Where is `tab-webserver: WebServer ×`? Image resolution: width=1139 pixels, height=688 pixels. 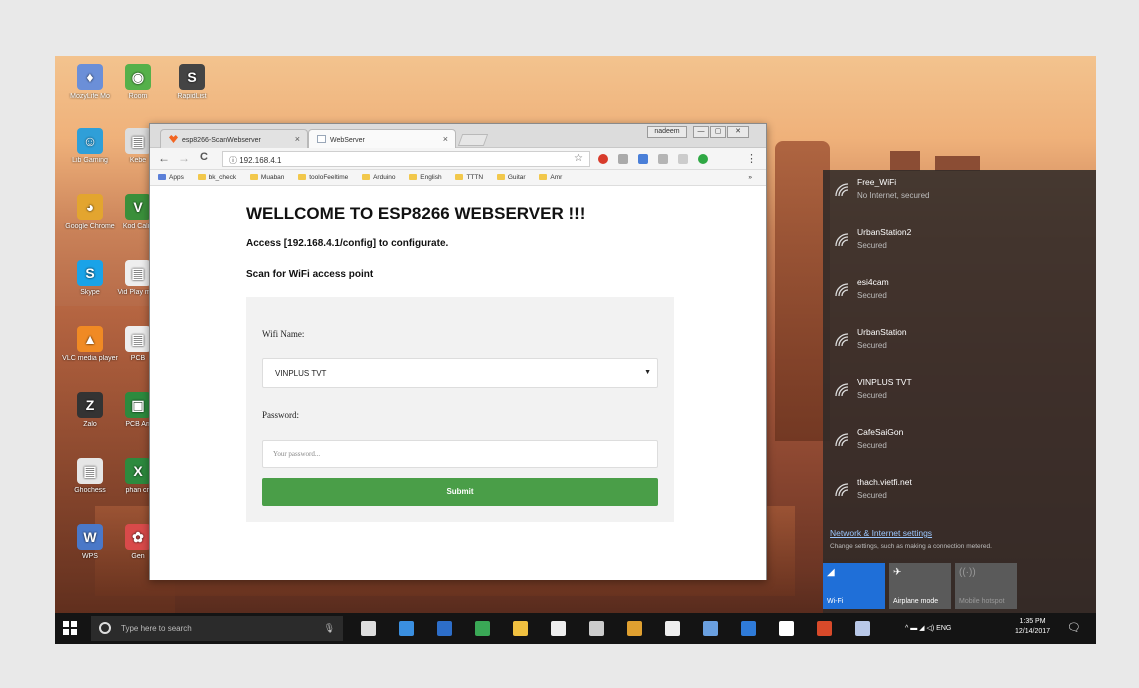 tab-webserver: WebServer × is located at coordinates (382, 138).